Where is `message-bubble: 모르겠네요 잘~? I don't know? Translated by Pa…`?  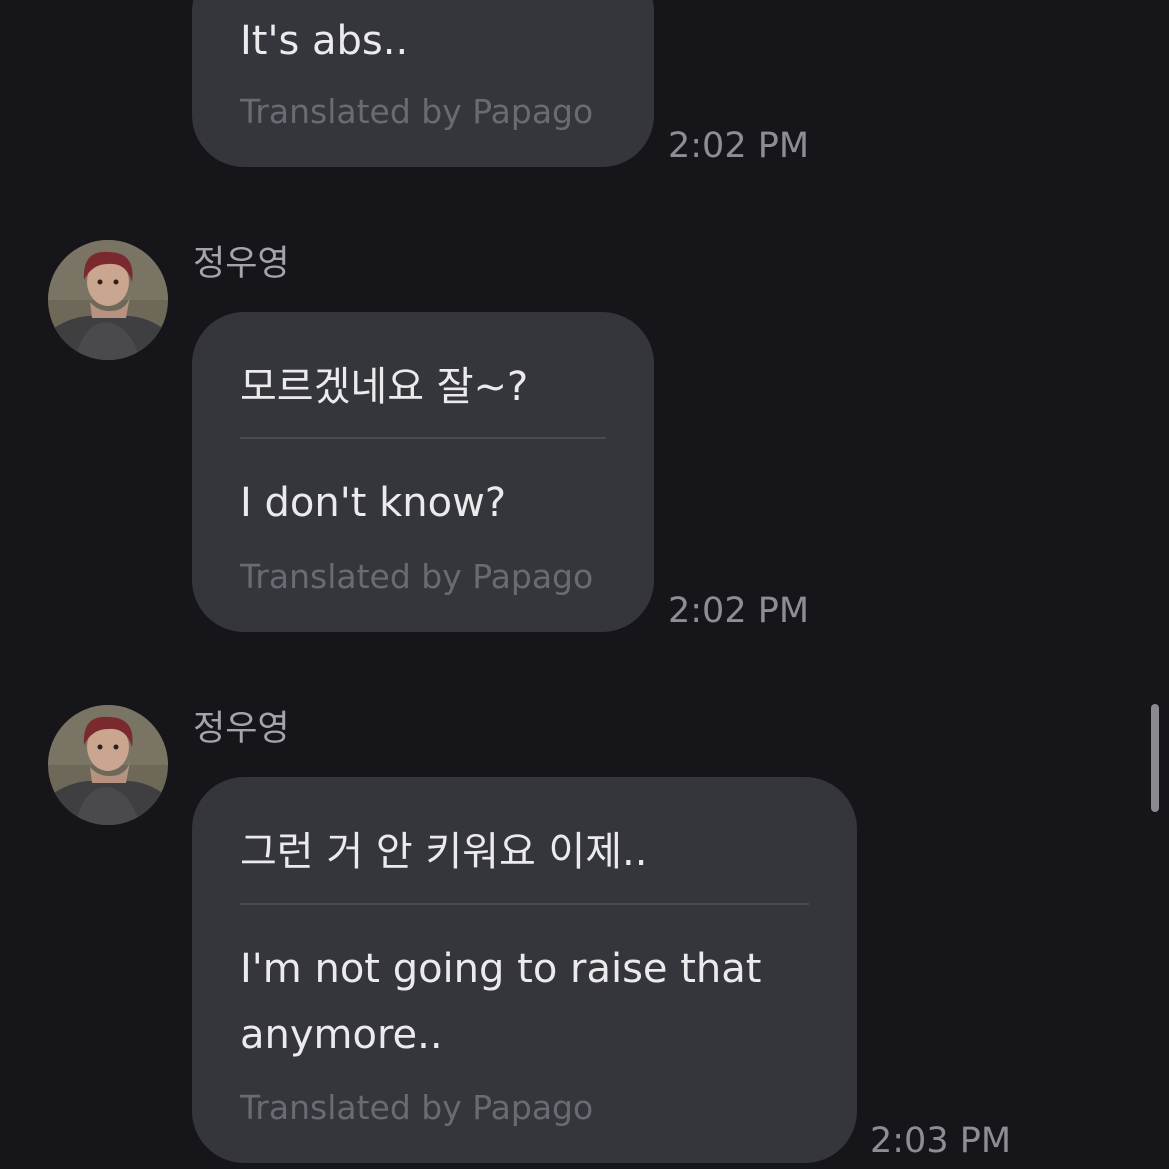 message-bubble: 모르겠네요 잘~? I don't know? Translated by Pa… is located at coordinates (423, 472).